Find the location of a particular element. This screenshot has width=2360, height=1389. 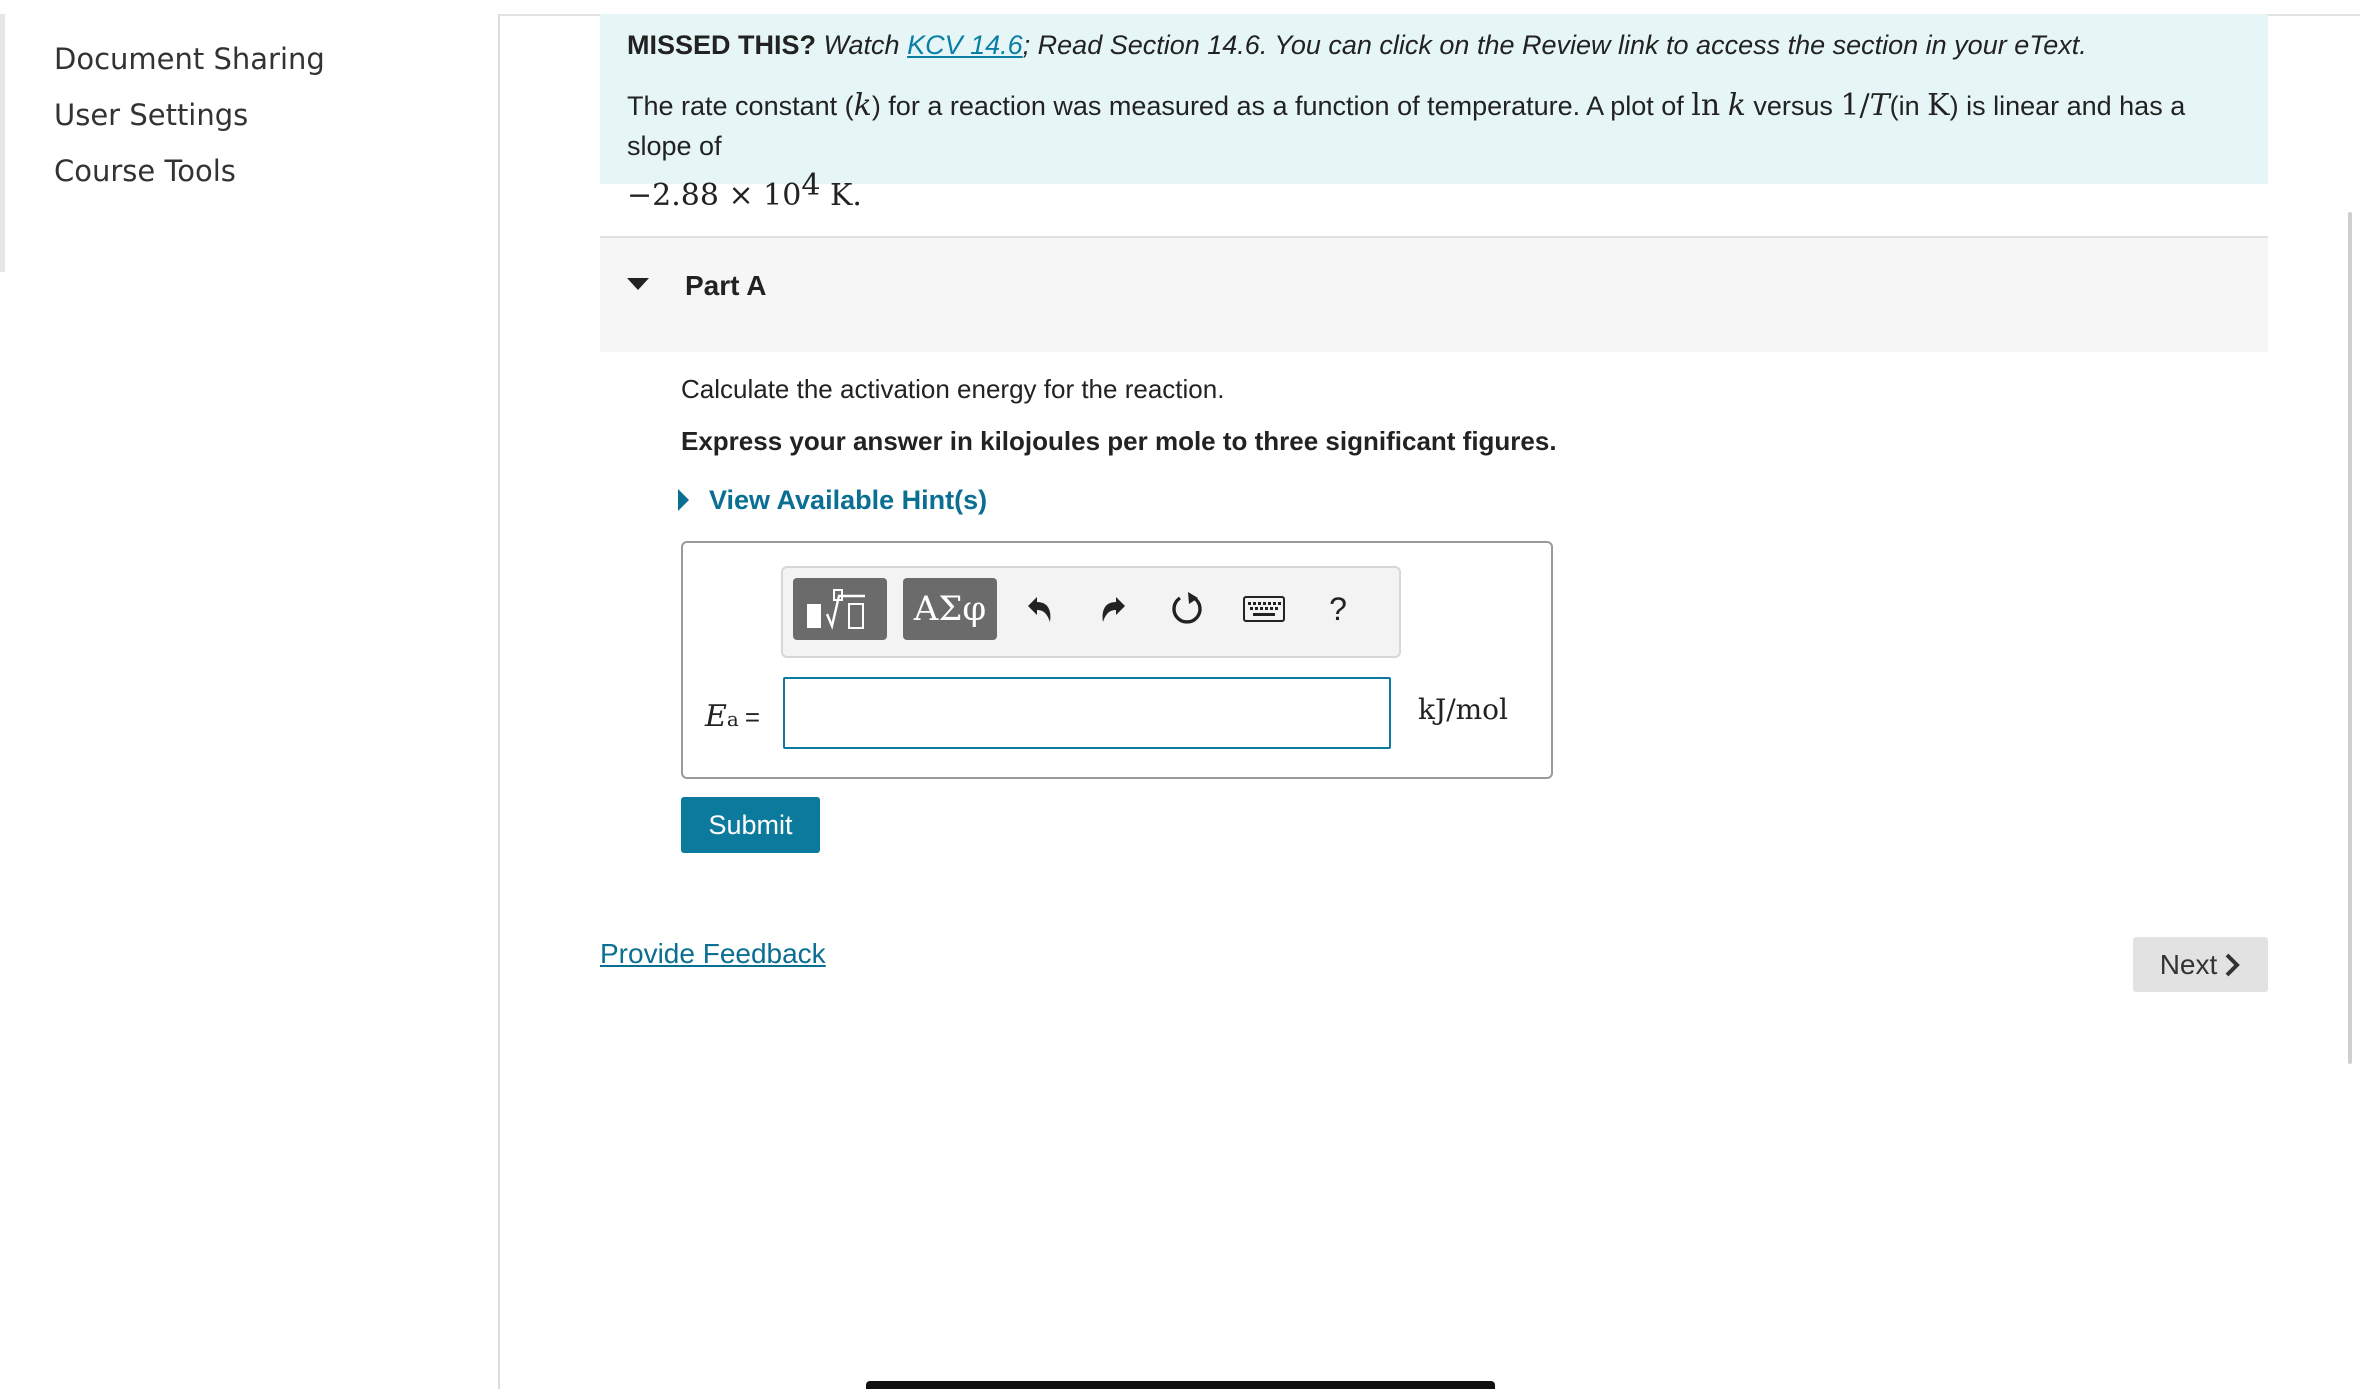

kcv-link: KCV 14.6 is located at coordinates (965, 45).